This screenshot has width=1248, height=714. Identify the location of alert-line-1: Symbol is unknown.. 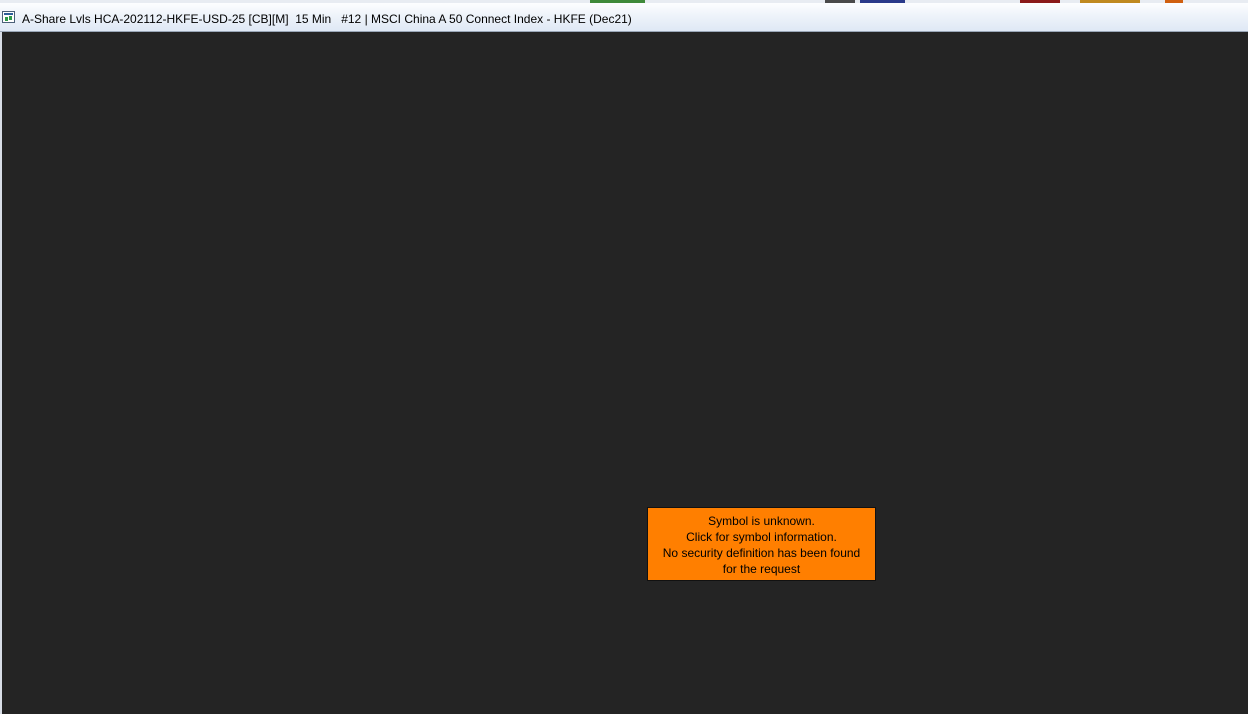
(761, 521).